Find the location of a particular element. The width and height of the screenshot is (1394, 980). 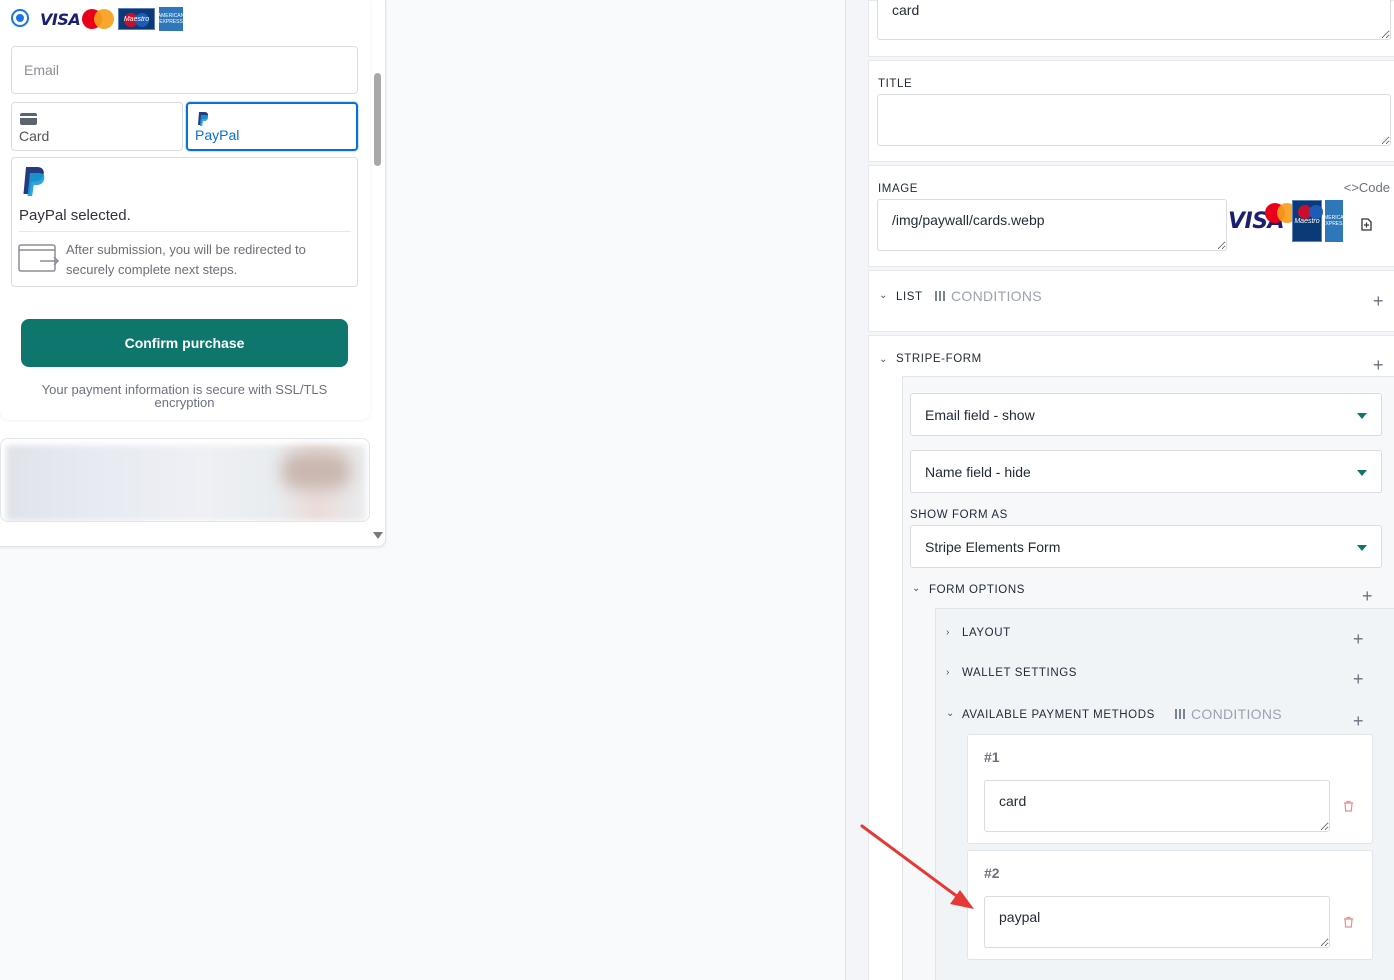

top-section: card is located at coordinates (1131, 28).